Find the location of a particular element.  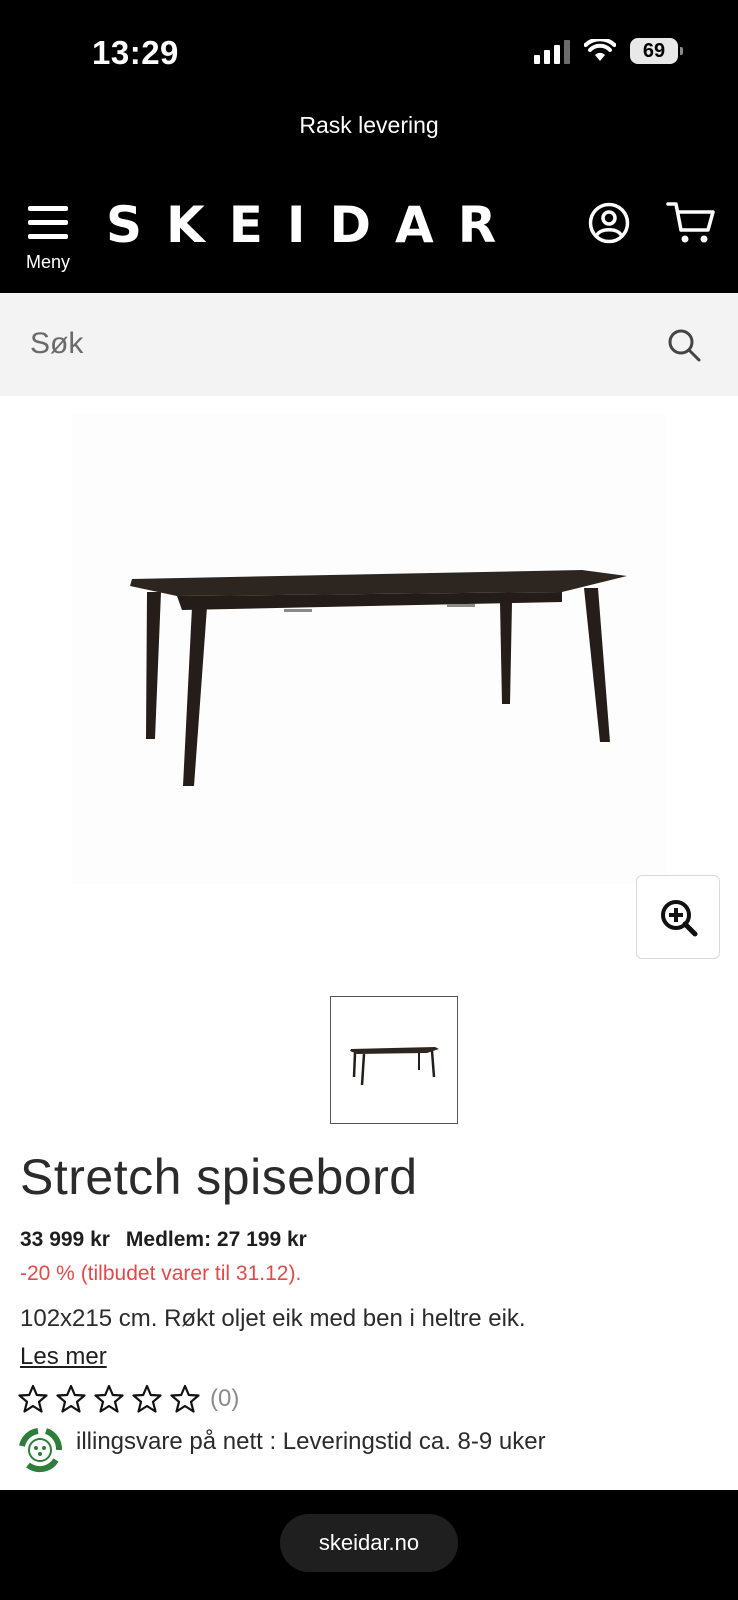

zoom-in-icon is located at coordinates (679, 918).